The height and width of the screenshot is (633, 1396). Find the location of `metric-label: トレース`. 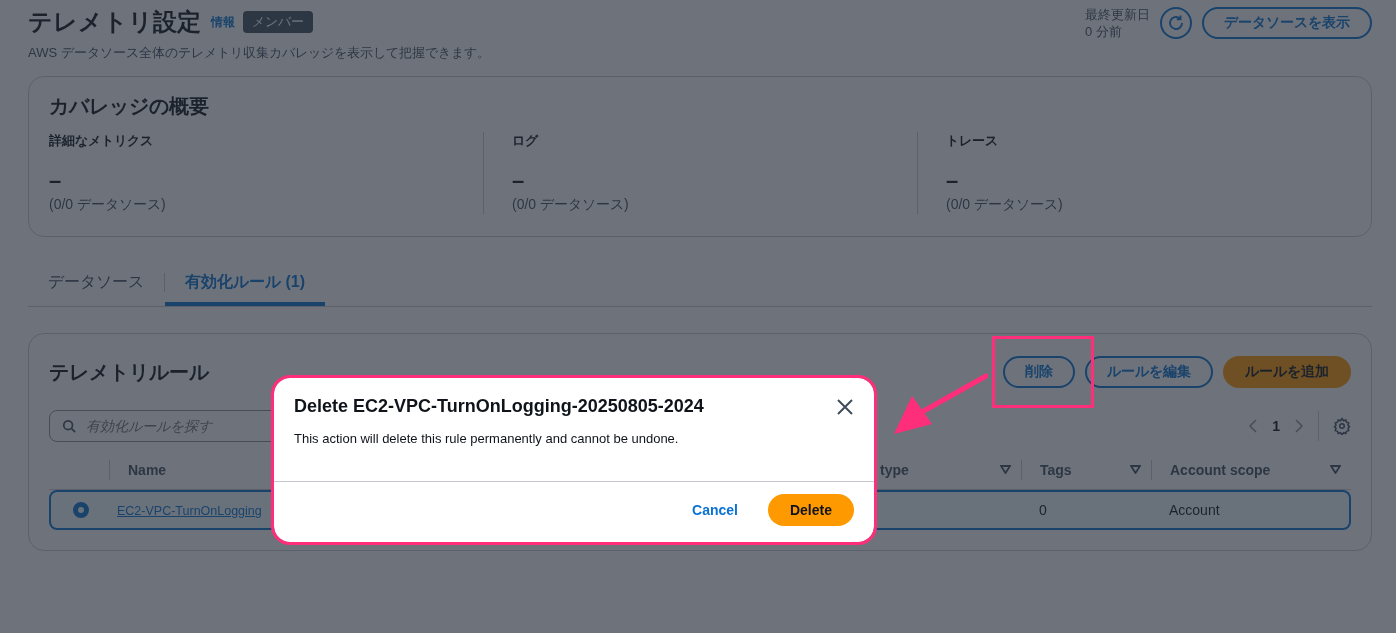

metric-label: トレース is located at coordinates (972, 141).